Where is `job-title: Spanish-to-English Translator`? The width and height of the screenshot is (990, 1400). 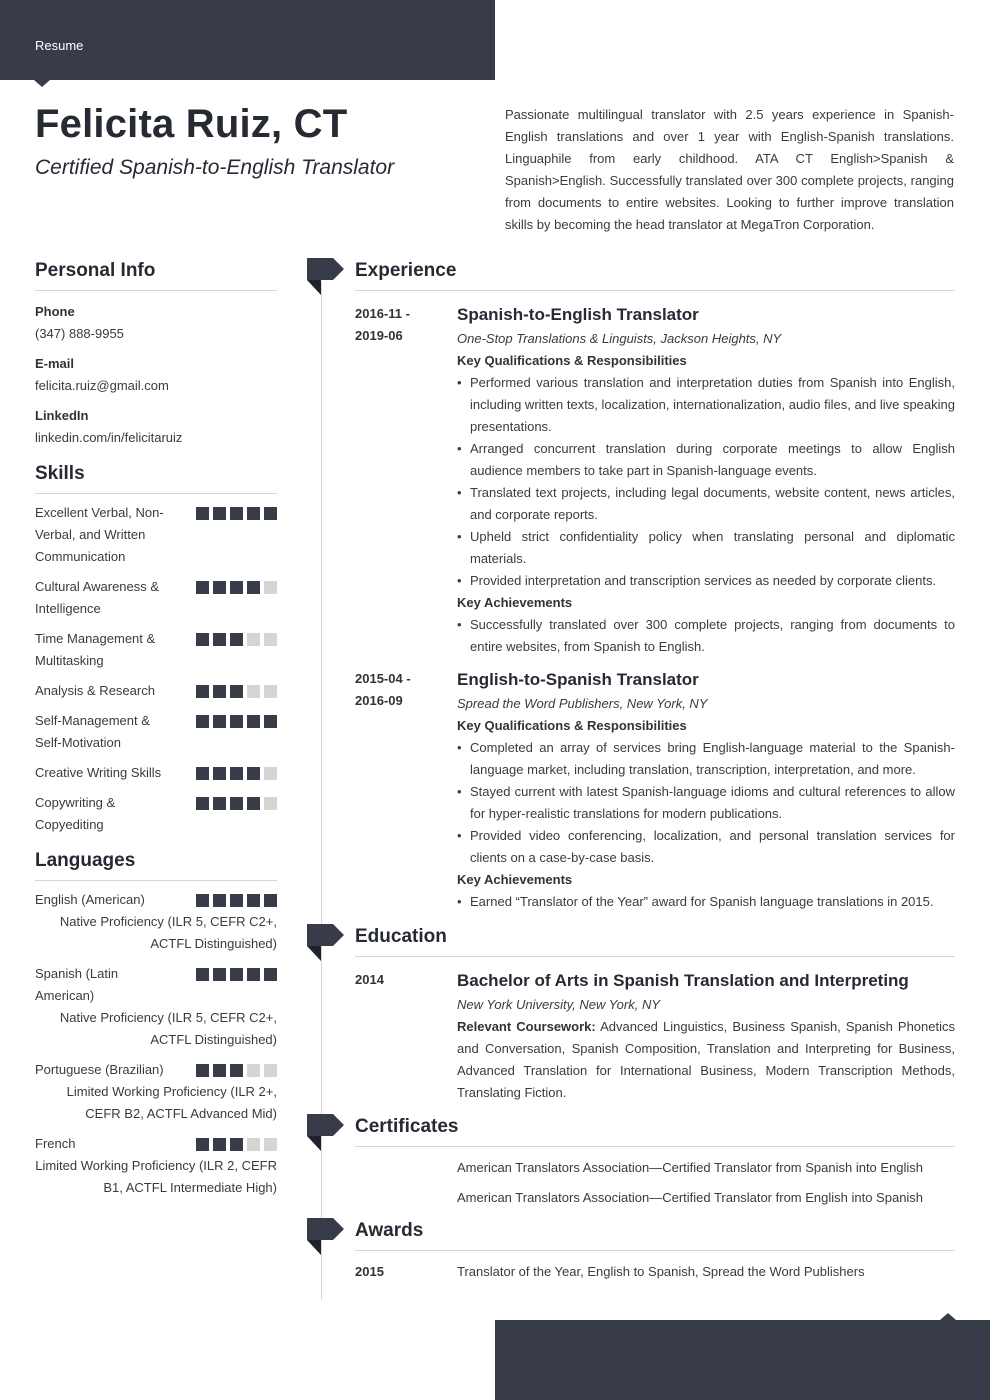
job-title: Spanish-to-English Translator is located at coordinates (578, 314).